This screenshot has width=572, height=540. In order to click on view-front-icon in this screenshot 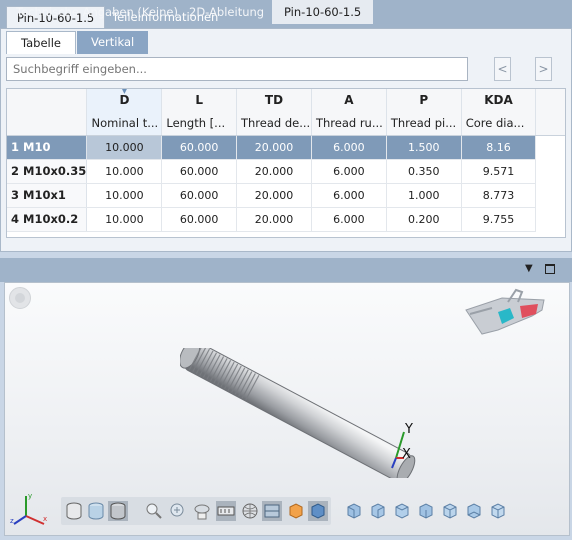, I will do `click(354, 511)`.